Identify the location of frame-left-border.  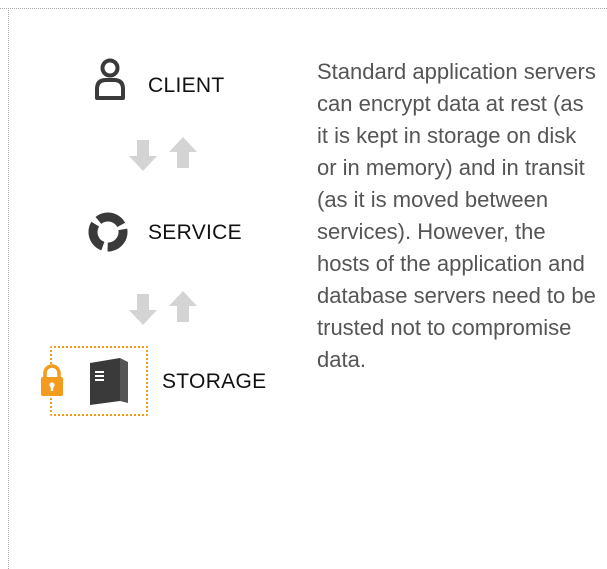
(8, 288).